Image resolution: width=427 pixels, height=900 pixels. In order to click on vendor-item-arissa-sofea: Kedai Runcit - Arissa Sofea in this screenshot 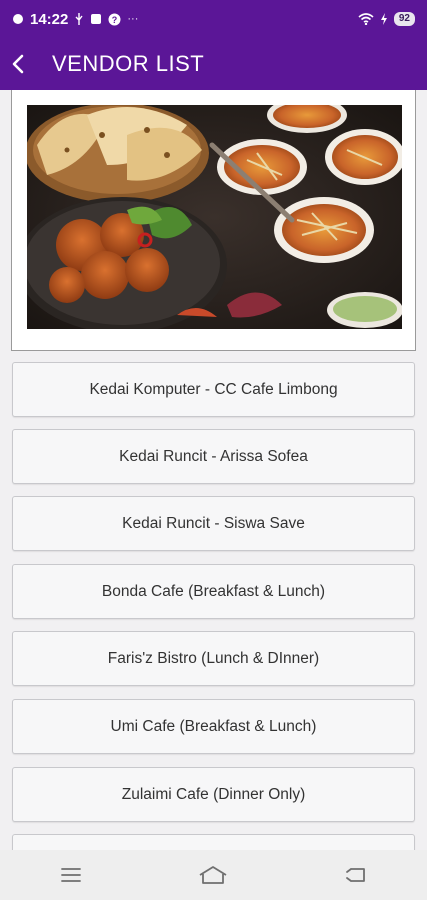, I will do `click(213, 456)`.